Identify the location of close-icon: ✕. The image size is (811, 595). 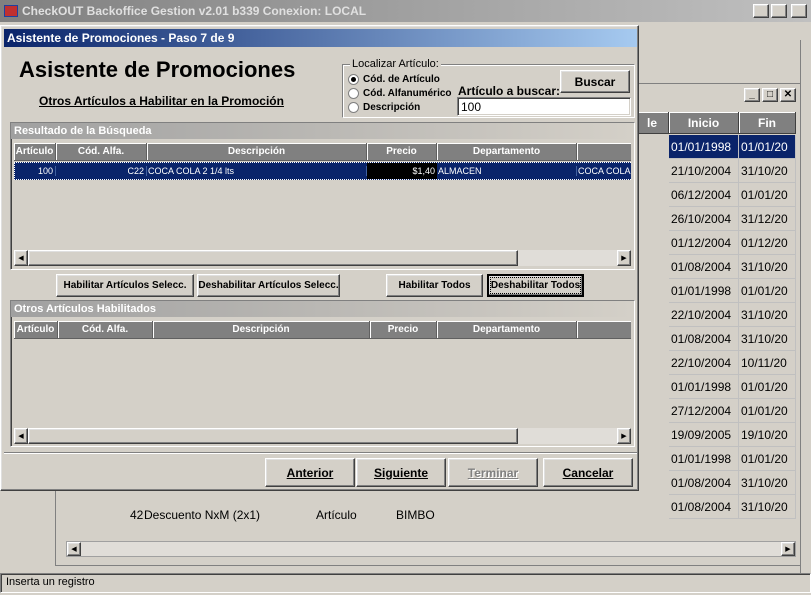
(799, 11).